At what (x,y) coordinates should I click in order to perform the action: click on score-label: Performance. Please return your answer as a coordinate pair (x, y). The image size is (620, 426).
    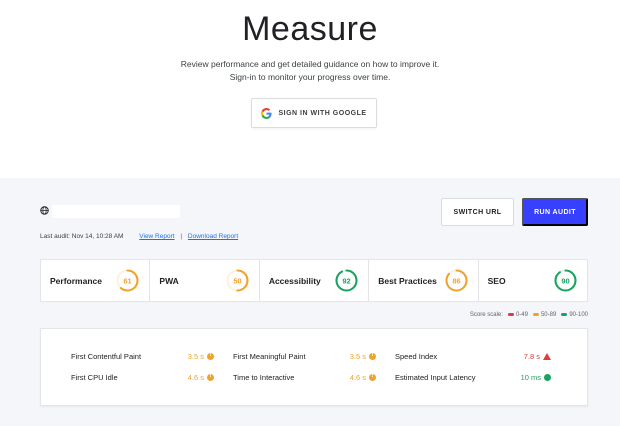
    Looking at the image, I should click on (76, 280).